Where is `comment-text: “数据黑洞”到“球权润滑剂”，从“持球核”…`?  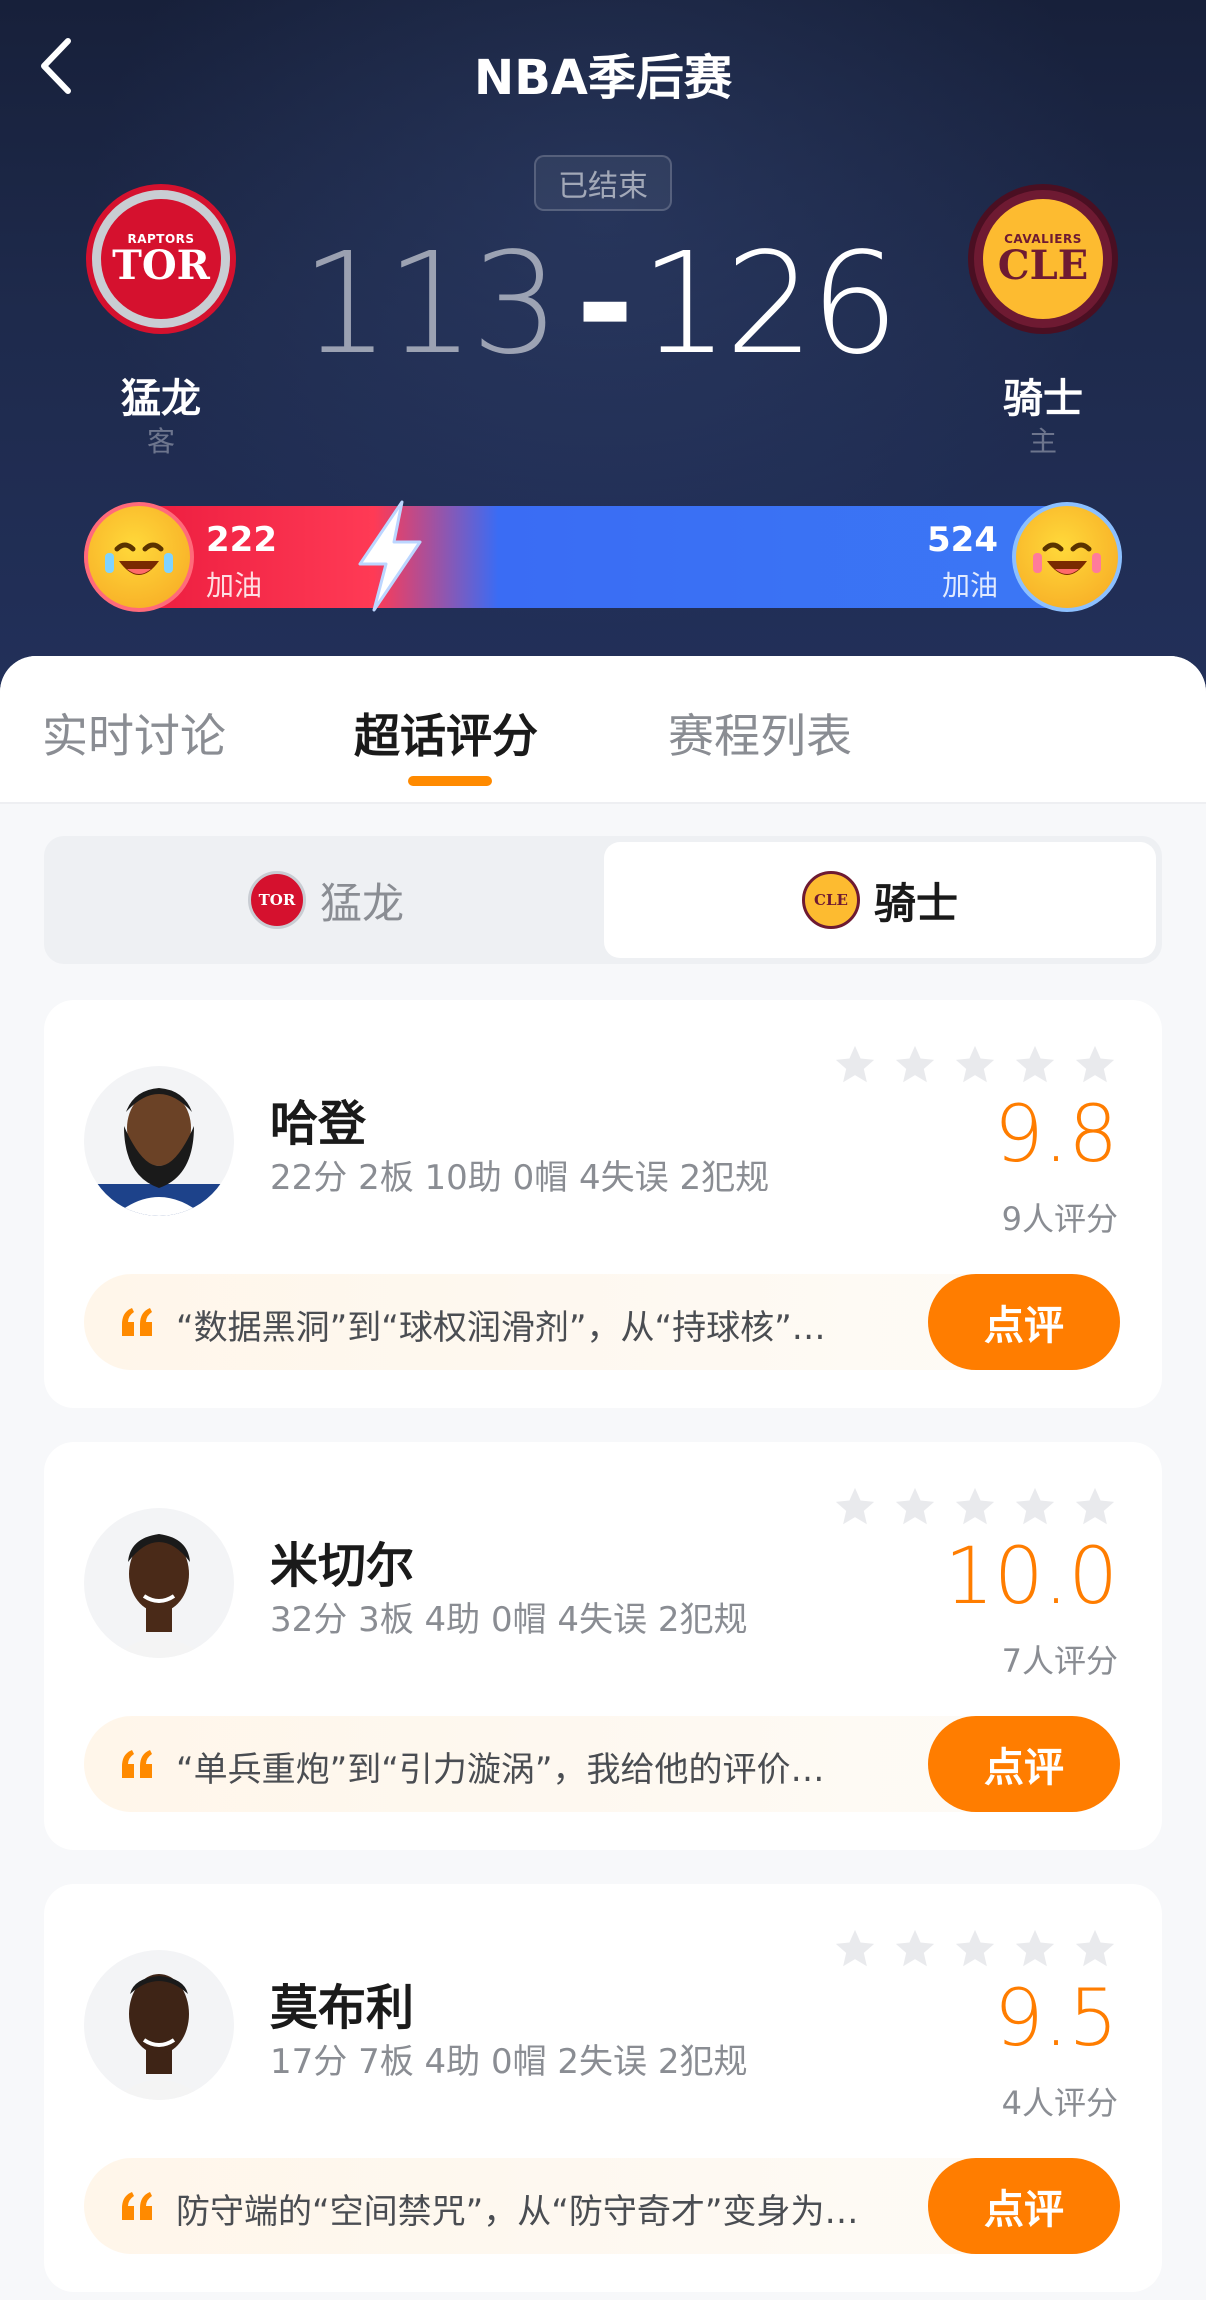
comment-text: “数据黑洞”到“球权润滑剂”，从“持球核”… is located at coordinates (501, 1328).